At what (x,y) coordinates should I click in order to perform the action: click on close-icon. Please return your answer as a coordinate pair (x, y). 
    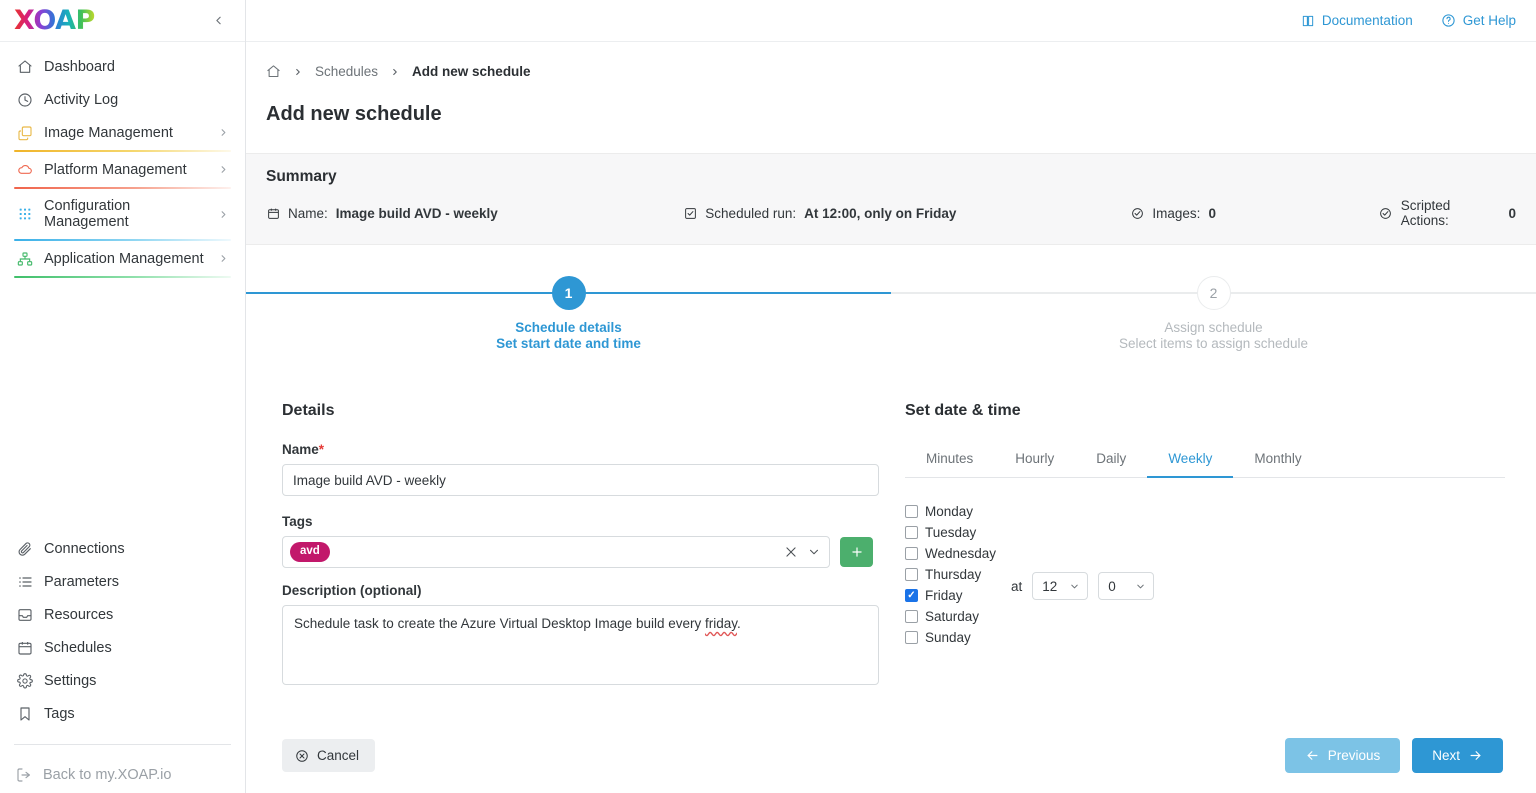
    Looking at the image, I should click on (791, 552).